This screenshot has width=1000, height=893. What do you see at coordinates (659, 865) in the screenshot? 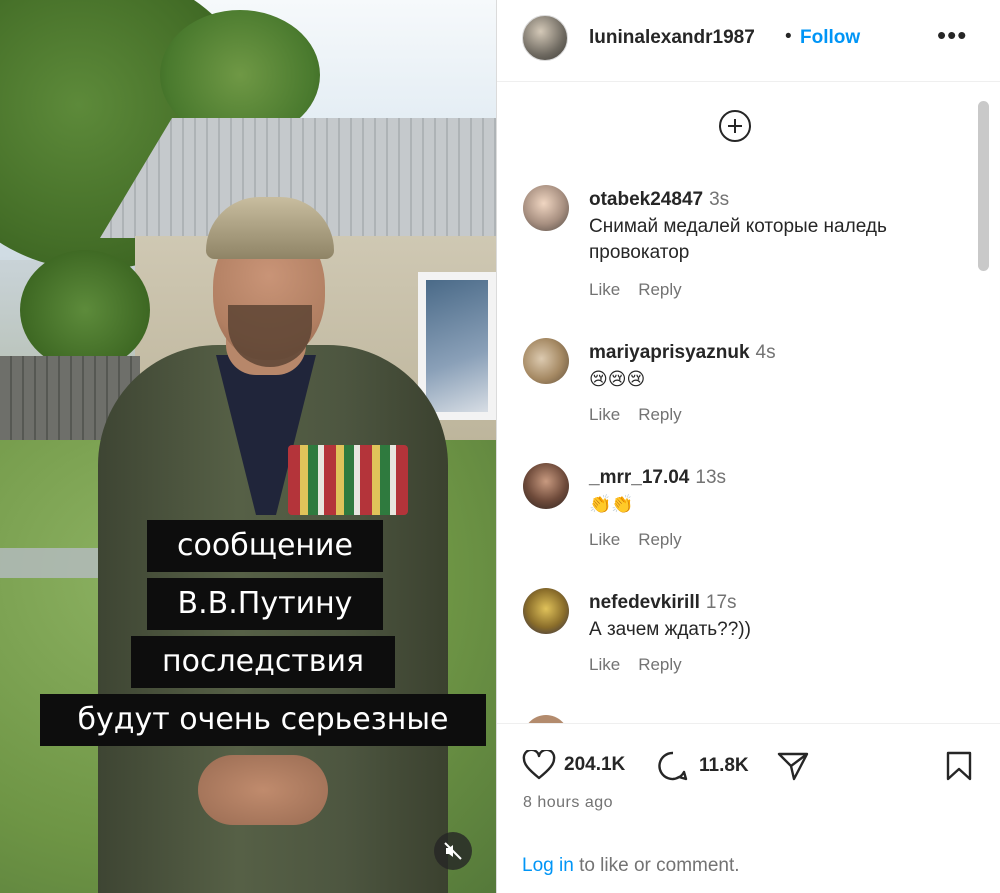
I see `login-prompt-text: to like or comment.` at bounding box center [659, 865].